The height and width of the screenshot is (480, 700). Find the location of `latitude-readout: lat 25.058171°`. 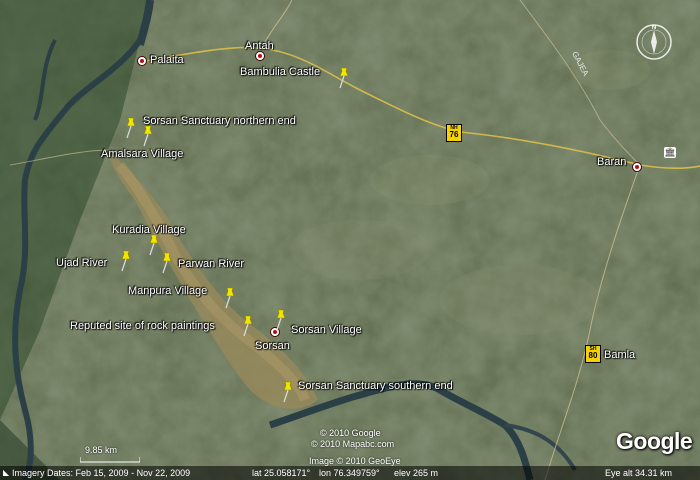

latitude-readout: lat 25.058171° is located at coordinates (281, 473).